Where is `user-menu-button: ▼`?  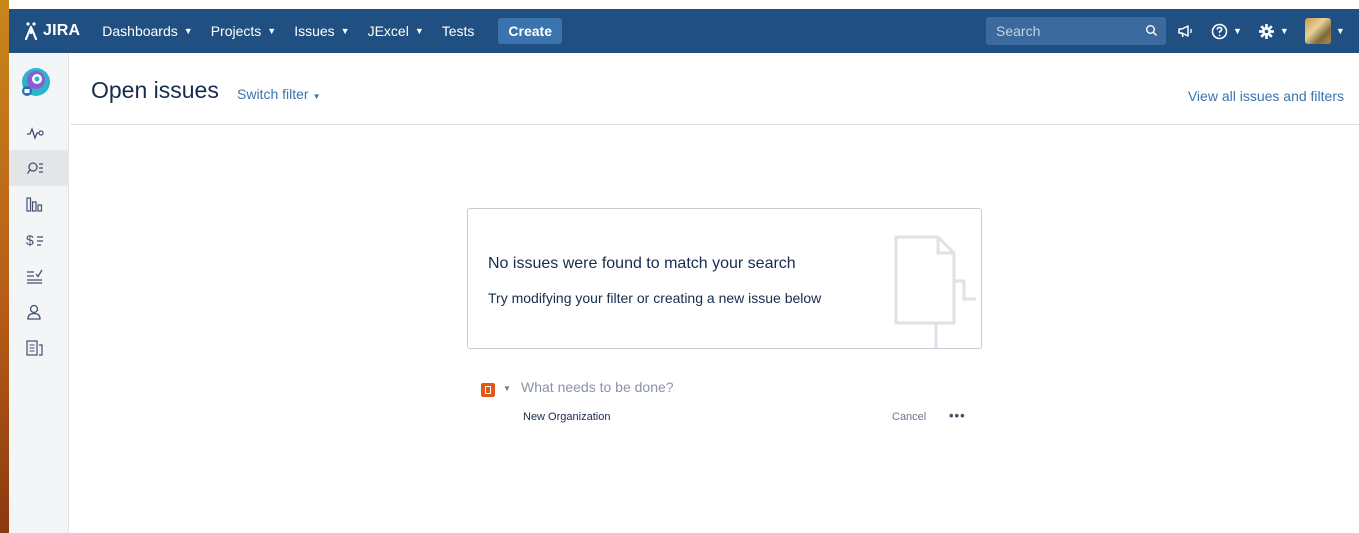
user-menu-button: ▼ is located at coordinates (1324, 31).